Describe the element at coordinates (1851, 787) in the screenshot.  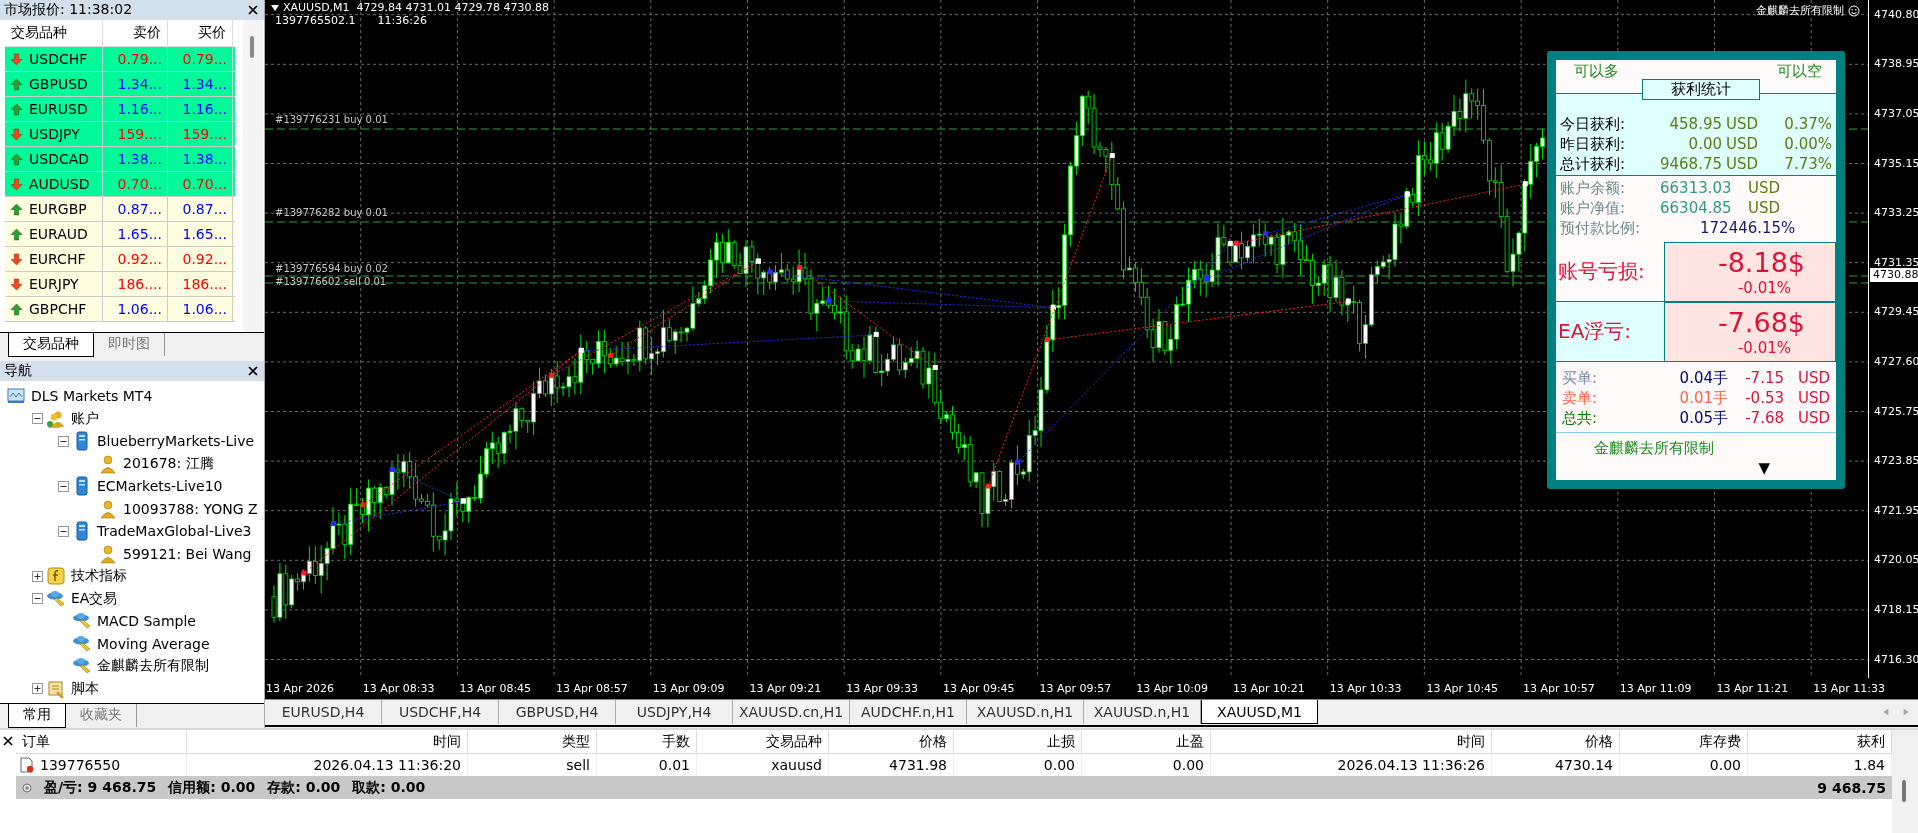
I see `summary-total: 9 468.75` at that location.